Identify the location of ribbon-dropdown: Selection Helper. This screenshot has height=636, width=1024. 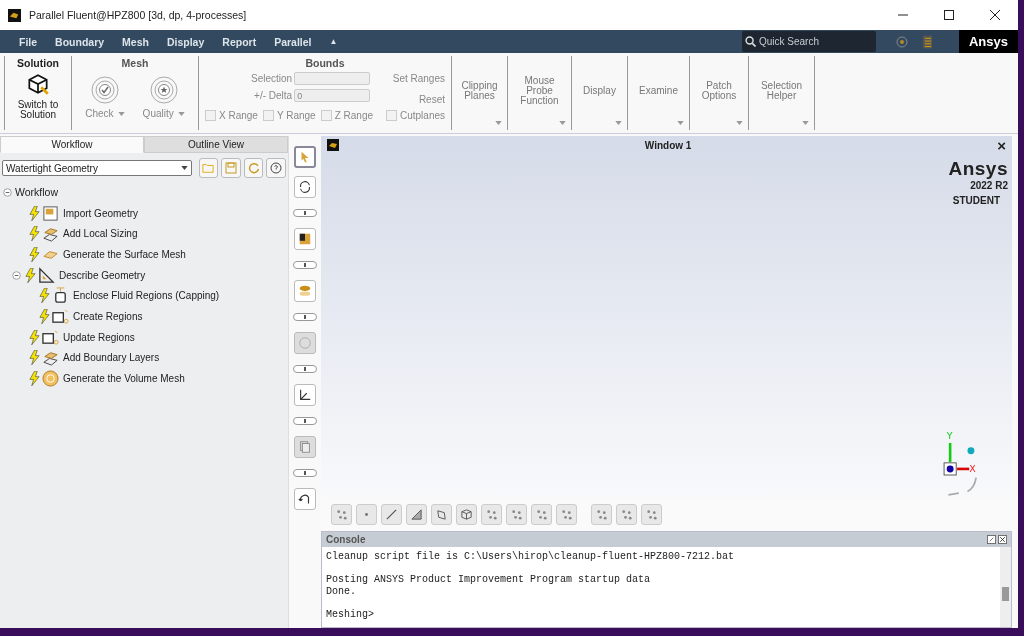
(782, 93).